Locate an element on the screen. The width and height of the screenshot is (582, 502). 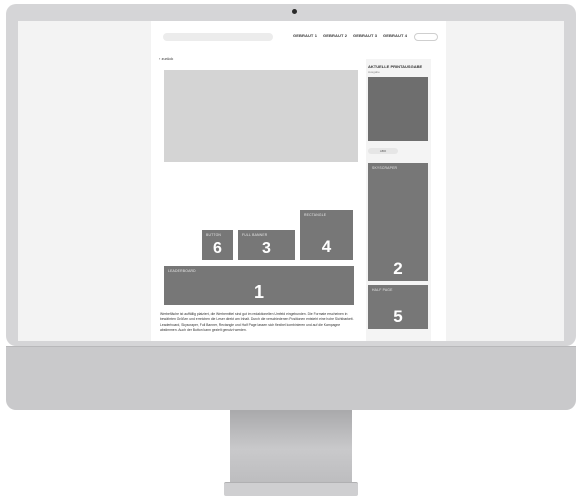
imac-foot is located at coordinates (291, 489).